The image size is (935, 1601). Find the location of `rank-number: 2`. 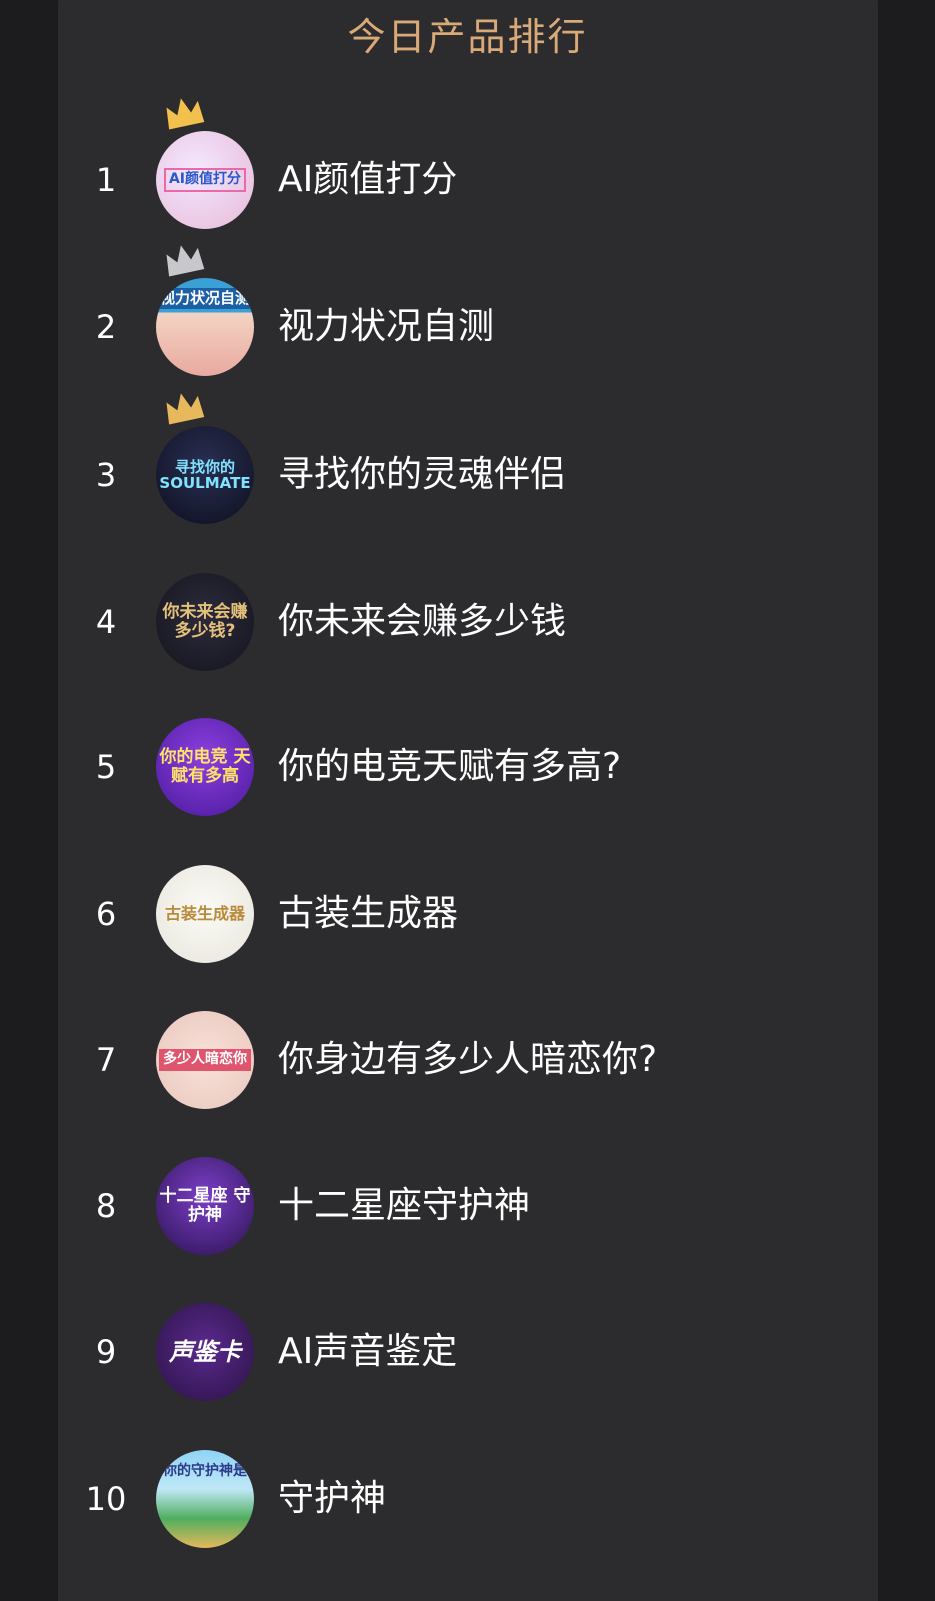

rank-number: 2 is located at coordinates (106, 327).